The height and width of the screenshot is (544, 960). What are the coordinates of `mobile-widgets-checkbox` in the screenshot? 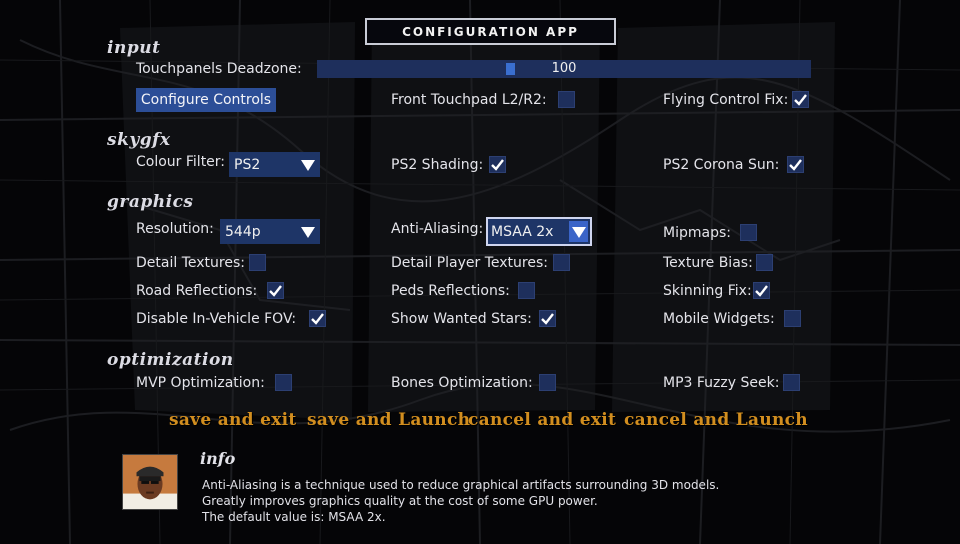 It's located at (792, 318).